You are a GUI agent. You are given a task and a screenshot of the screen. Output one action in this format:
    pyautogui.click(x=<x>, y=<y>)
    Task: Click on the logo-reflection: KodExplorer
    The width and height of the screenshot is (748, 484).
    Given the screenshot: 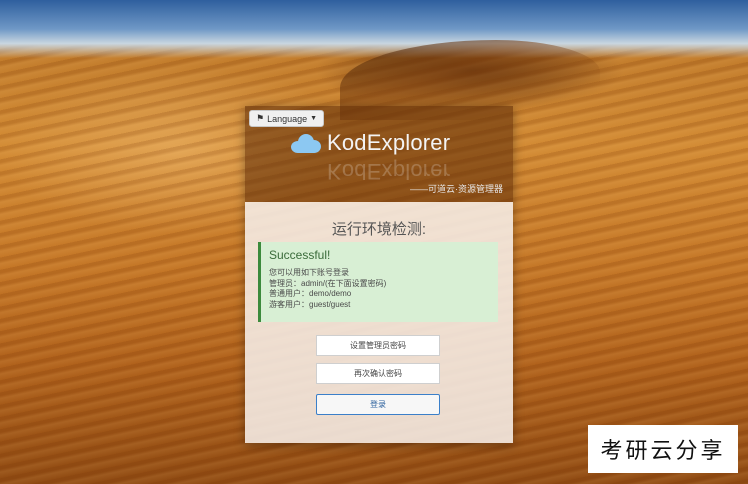 What is the action you would take?
    pyautogui.click(x=370, y=171)
    